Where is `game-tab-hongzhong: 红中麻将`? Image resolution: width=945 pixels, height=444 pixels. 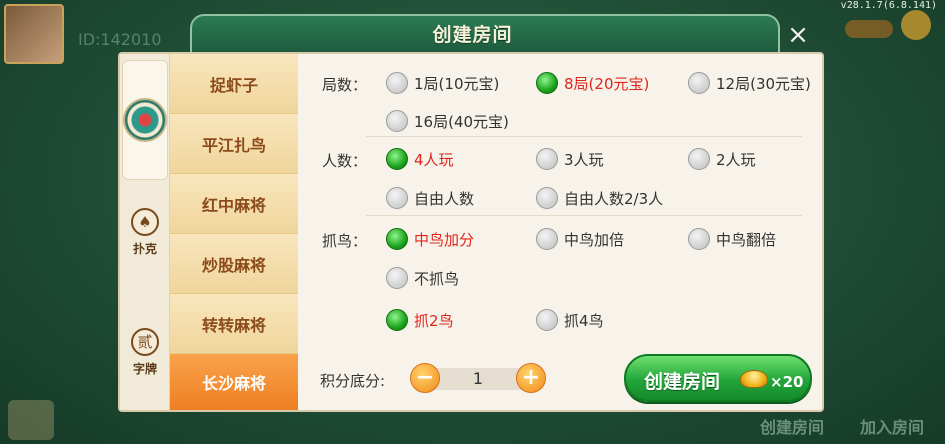 game-tab-hongzhong: 红中麻将 is located at coordinates (234, 204).